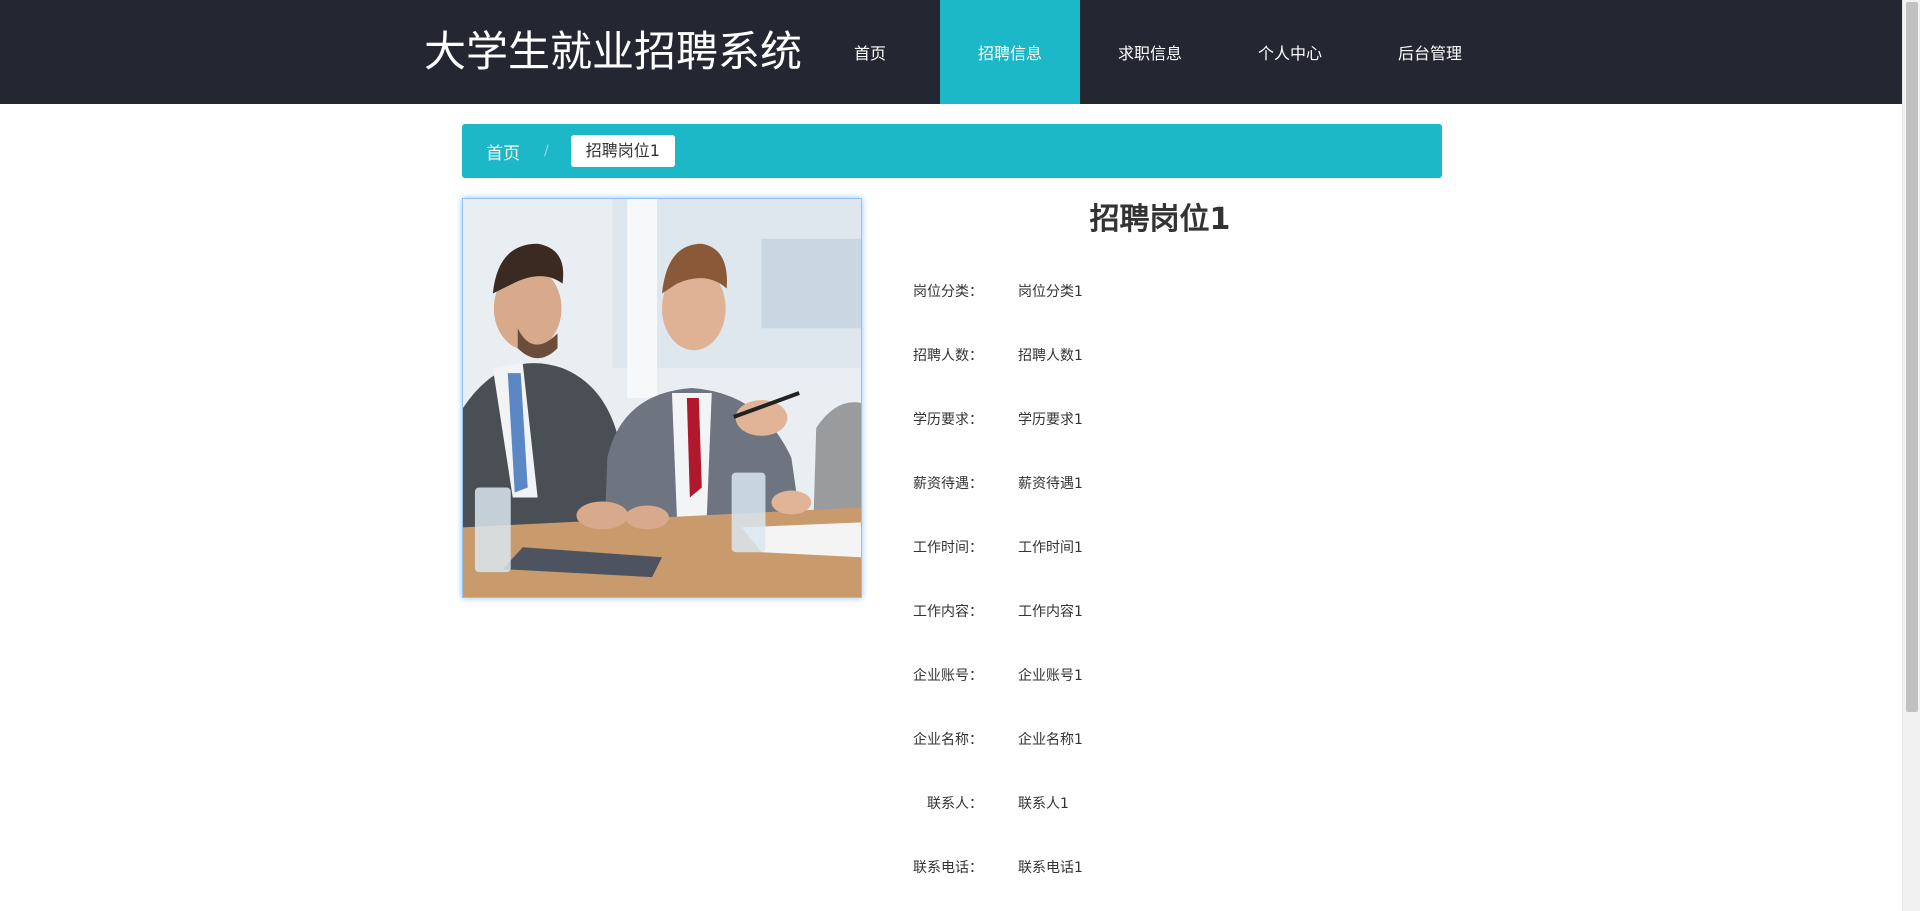  Describe the element at coordinates (1160, 678) in the screenshot. I see `detail-row: 企业账号： 企业账号1` at that location.